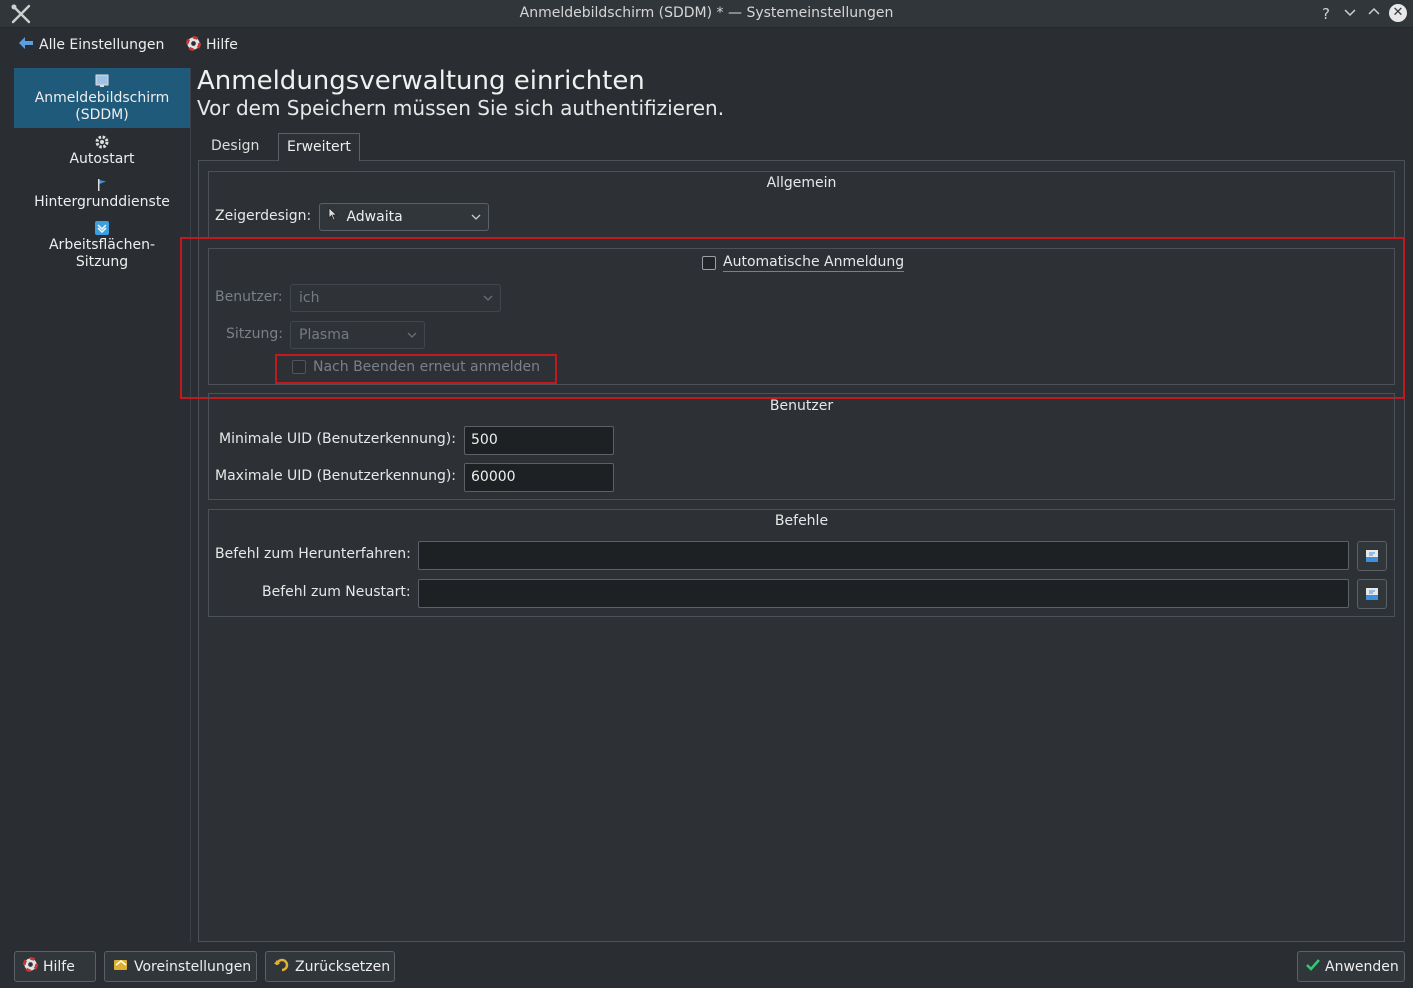  I want to click on sidebar-item-background-services: Hintergrunddienste, so click(102, 194).